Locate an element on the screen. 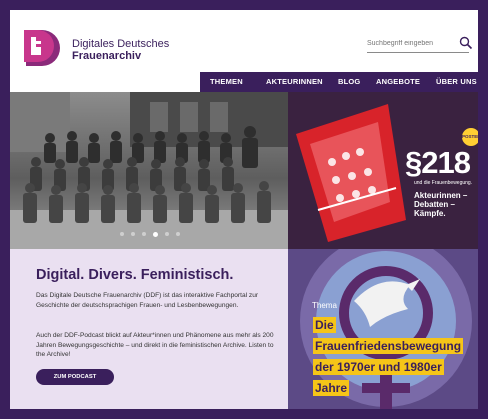 Image resolution: width=488 pixels, height=419 pixels. nav-angebote: ANGEBOTE is located at coordinates (398, 81).